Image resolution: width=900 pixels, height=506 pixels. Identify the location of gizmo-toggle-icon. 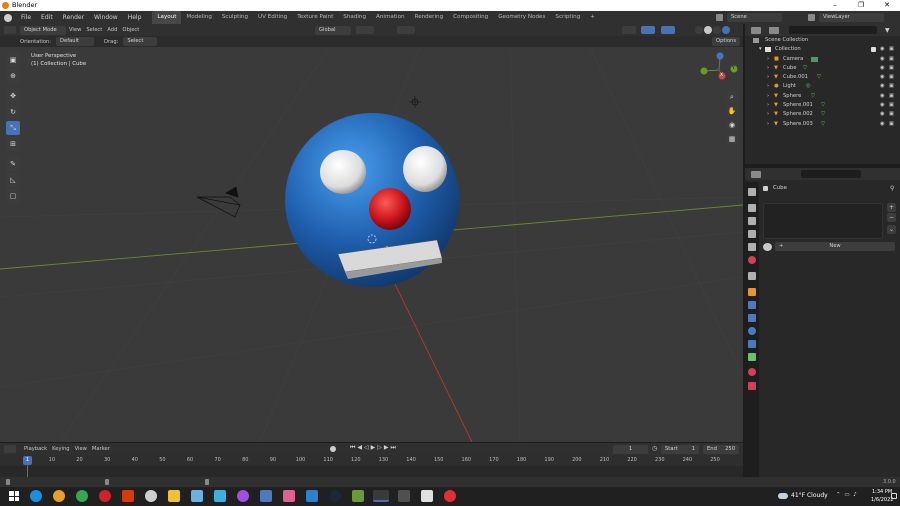
(629, 30).